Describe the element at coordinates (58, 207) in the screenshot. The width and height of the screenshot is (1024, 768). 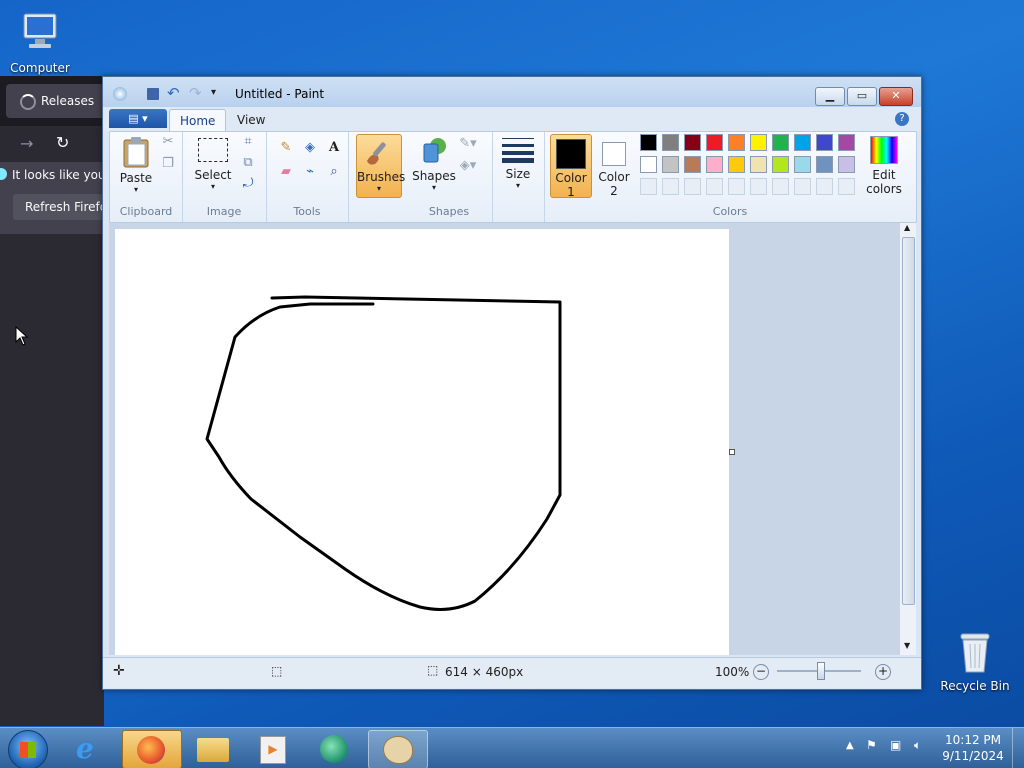
I see `refresh-firefox-button: Refresh Firefox` at that location.